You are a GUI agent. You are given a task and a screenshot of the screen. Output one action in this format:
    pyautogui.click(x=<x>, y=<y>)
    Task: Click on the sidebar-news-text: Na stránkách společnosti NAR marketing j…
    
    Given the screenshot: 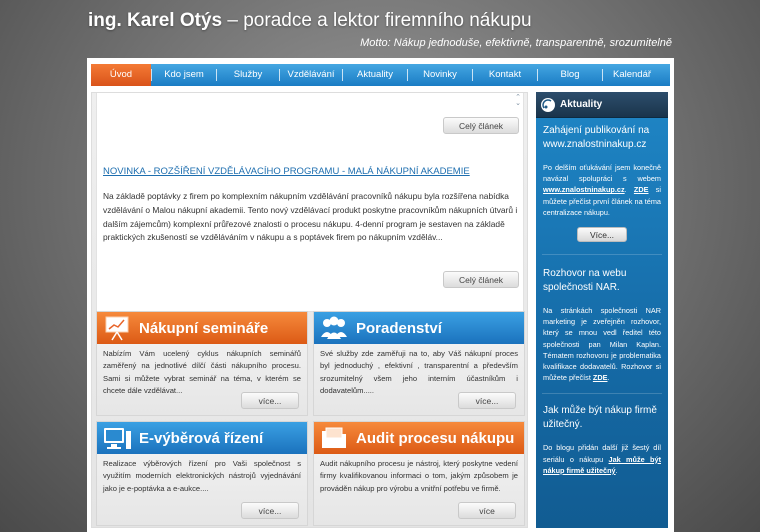 What is the action you would take?
    pyautogui.click(x=602, y=344)
    